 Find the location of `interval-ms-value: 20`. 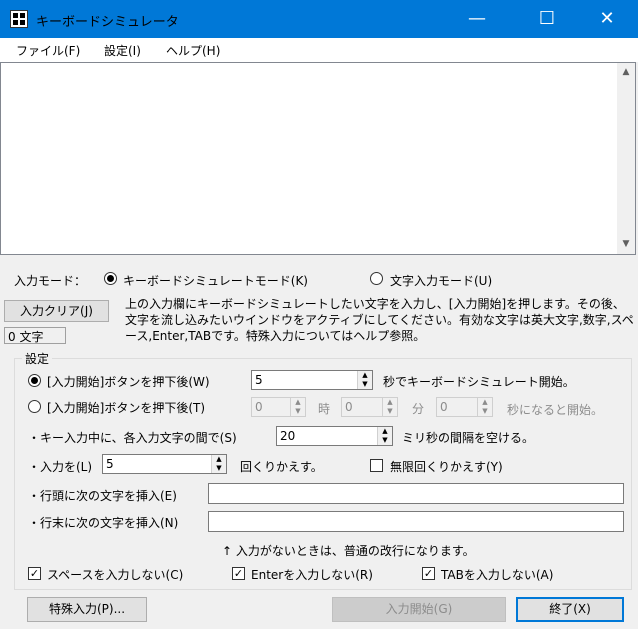

interval-ms-value: 20 is located at coordinates (288, 436).